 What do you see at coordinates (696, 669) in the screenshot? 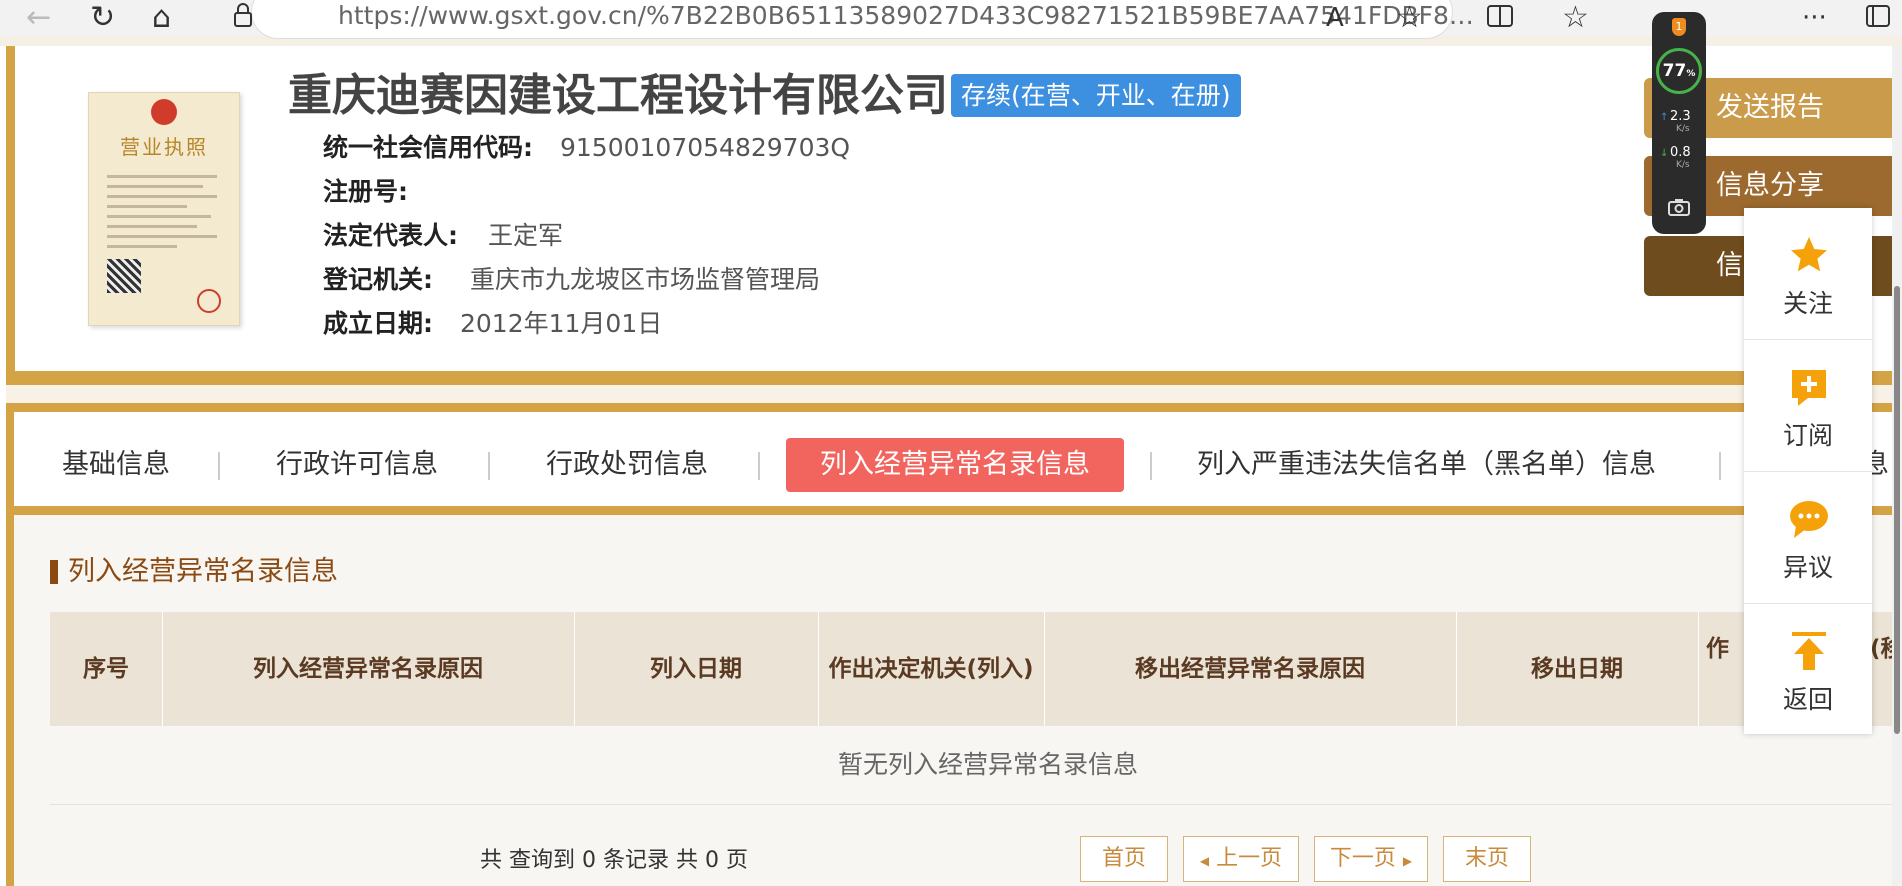
I see `column-header-date: 列入日期` at bounding box center [696, 669].